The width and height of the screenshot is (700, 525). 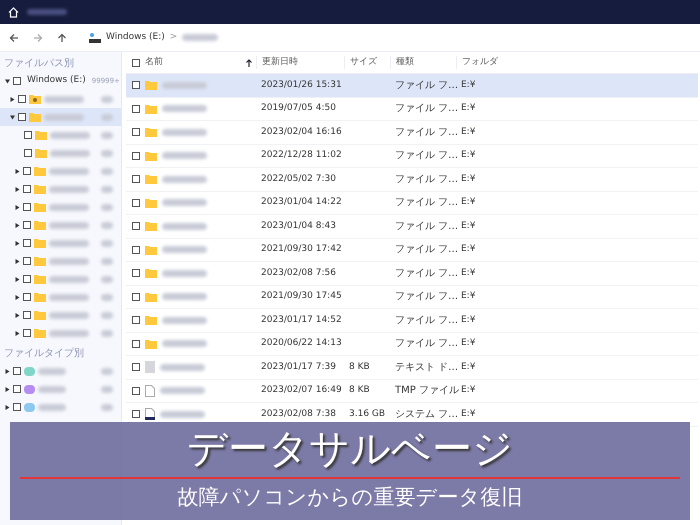 I want to click on file-row: 2023/01/17 14:52 ファイル フ… E:¥, so click(x=412, y=320).